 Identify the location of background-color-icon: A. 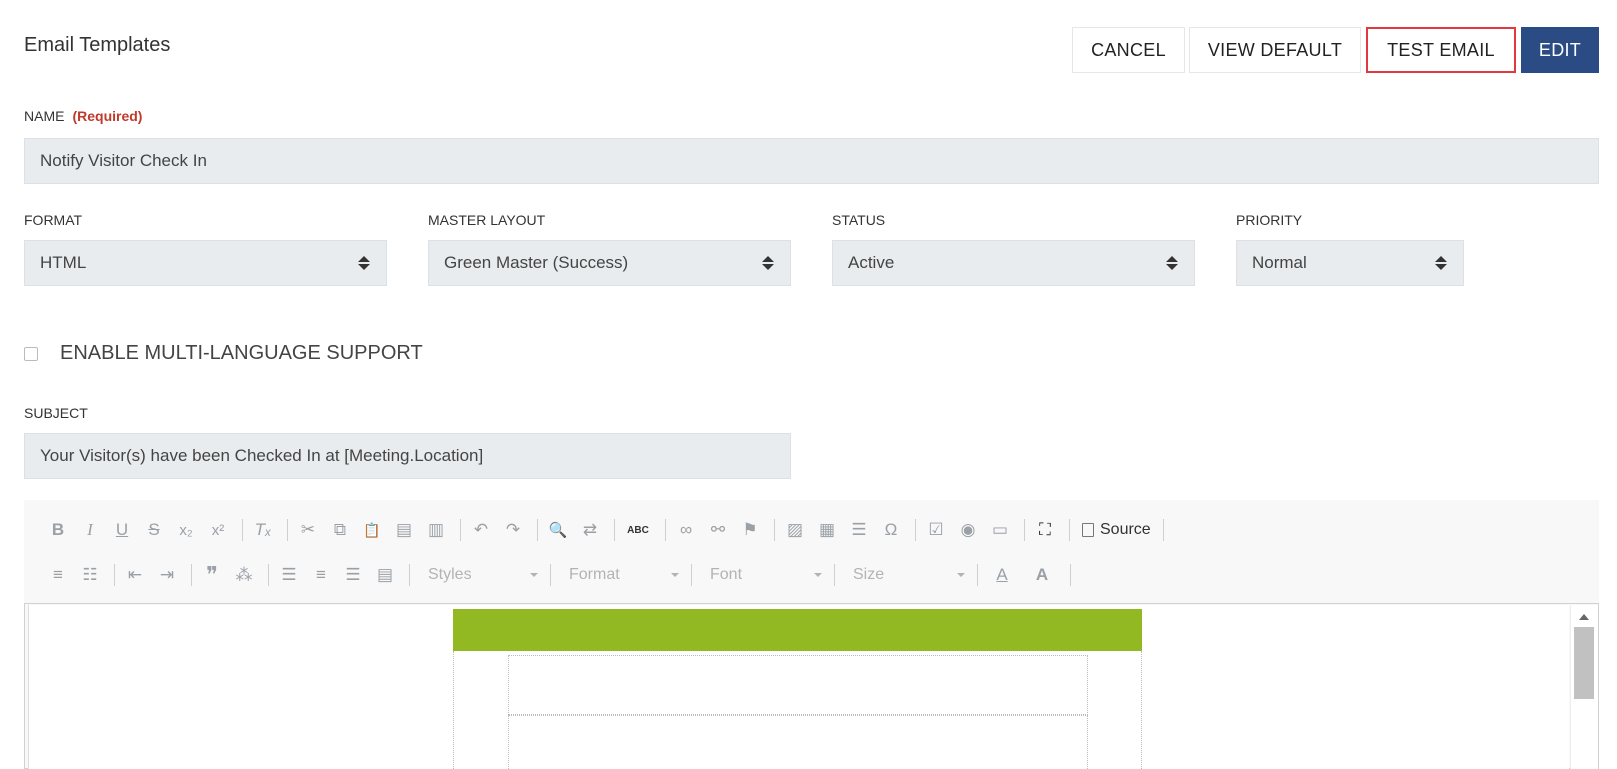
(1042, 575).